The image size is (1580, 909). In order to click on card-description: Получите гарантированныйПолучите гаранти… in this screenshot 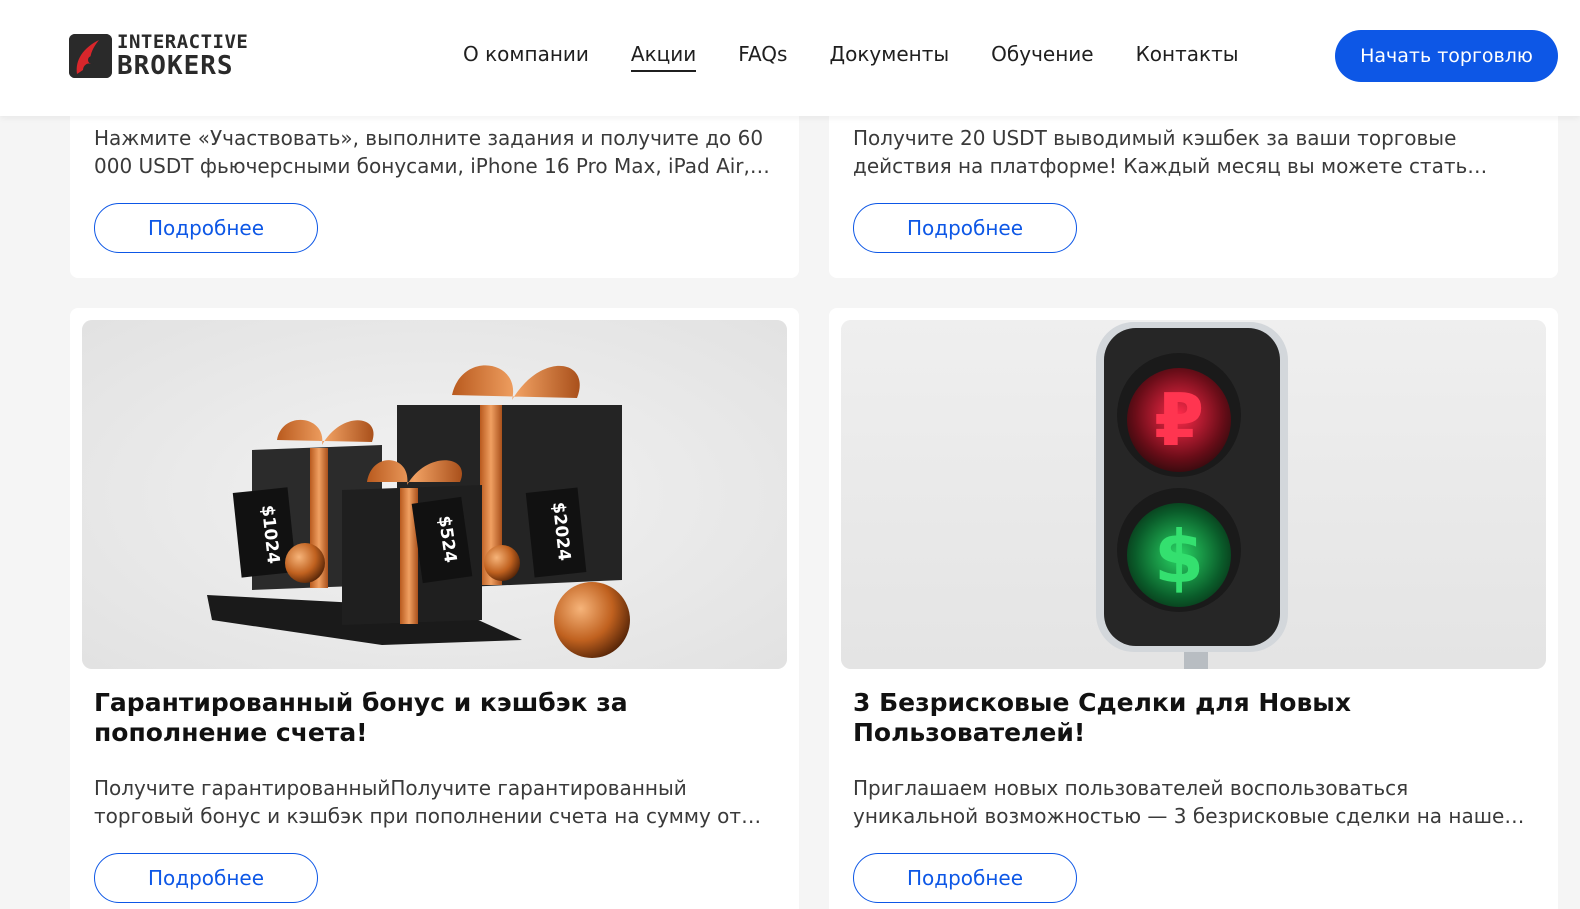, I will do `click(418, 802)`.